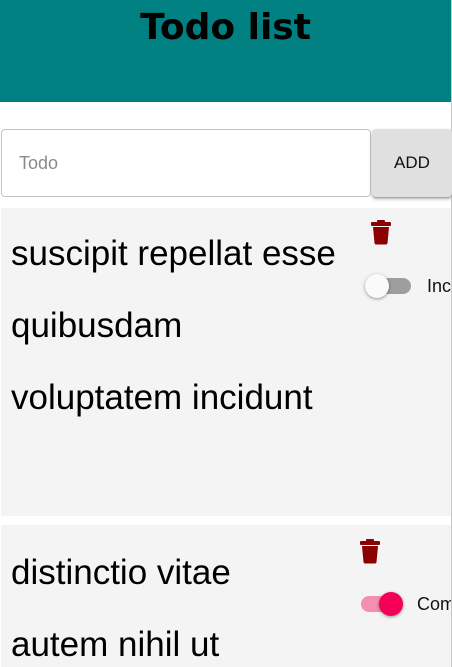  I want to click on toggle-label: Com, so click(434, 603).